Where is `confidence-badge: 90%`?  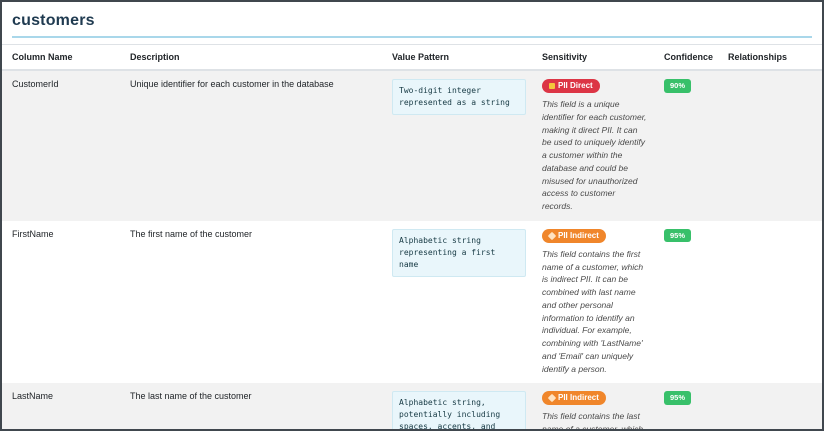
confidence-badge: 90% is located at coordinates (678, 86).